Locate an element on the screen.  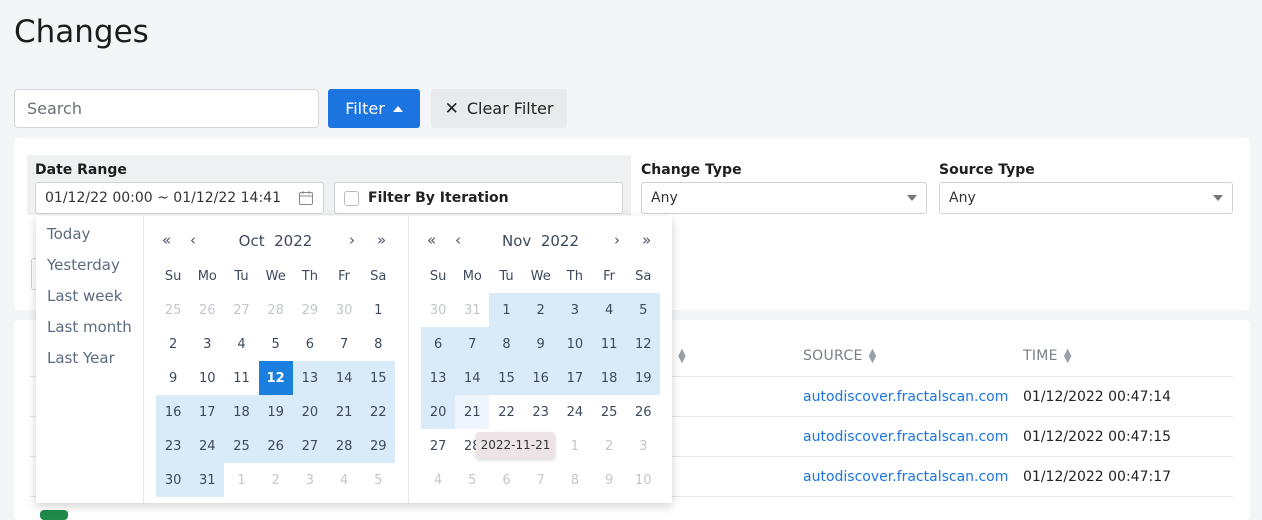
filter-by-iteration: Filter By Iteration is located at coordinates (478, 198).